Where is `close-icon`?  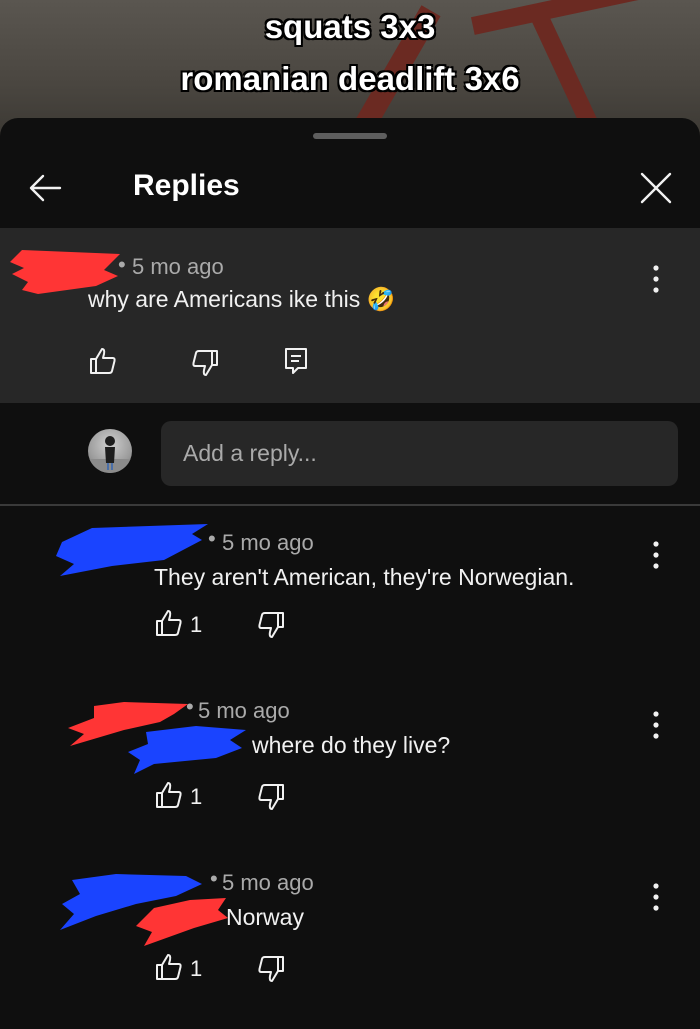 close-icon is located at coordinates (656, 188).